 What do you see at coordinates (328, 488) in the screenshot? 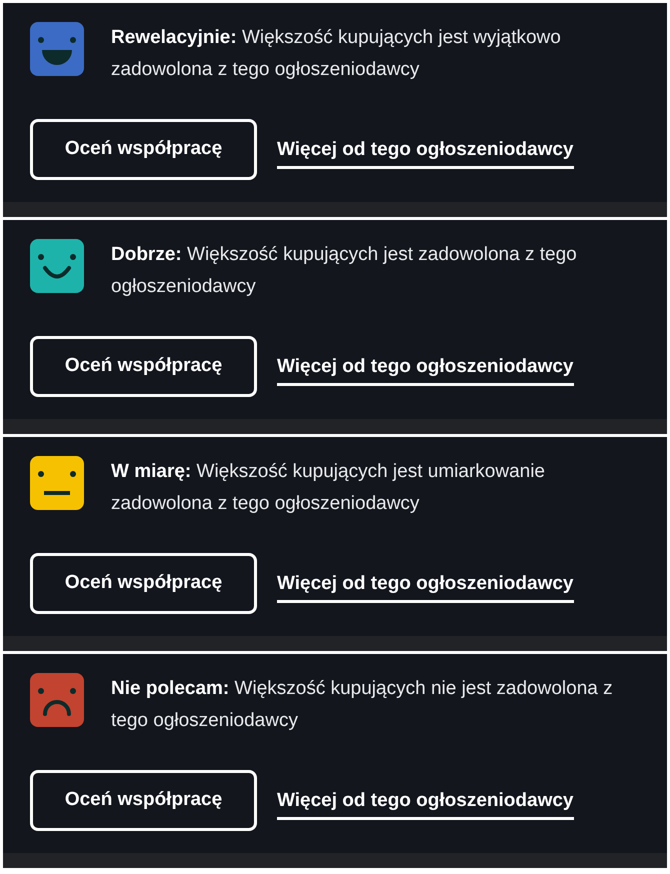
I see `rating-description: W miarę: Większość kupujących jest umiarkowanie zadowolona z tego ogłoszeniodawcy` at bounding box center [328, 488].